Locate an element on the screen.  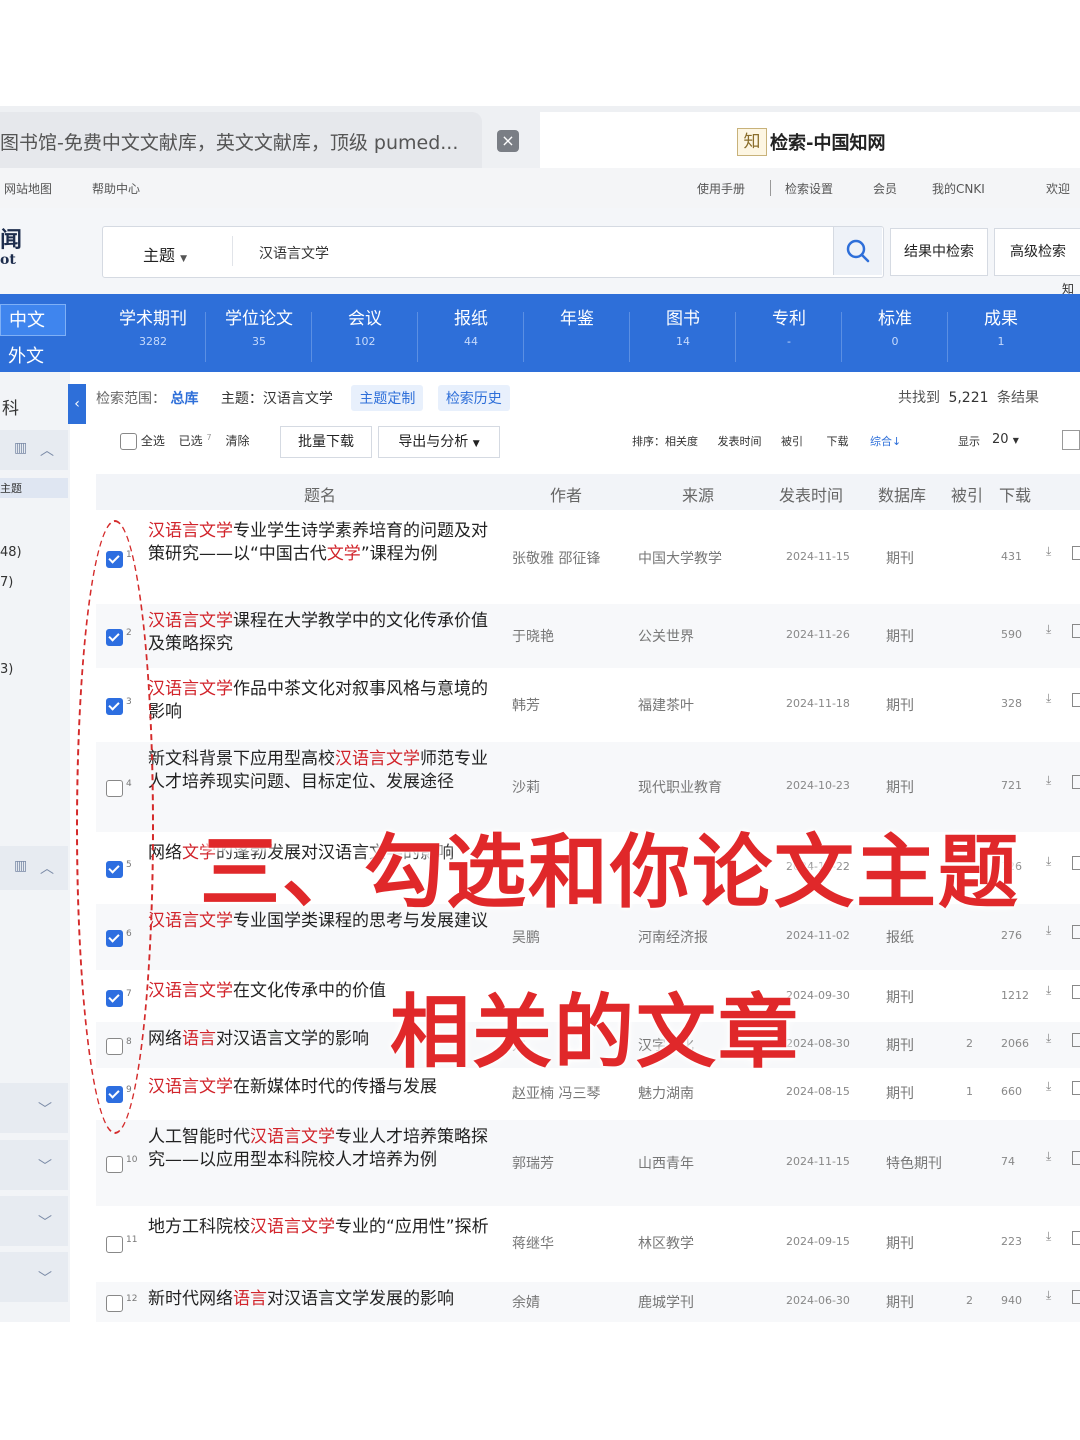
sort-relevance: 相关度 is located at coordinates (681, 441).